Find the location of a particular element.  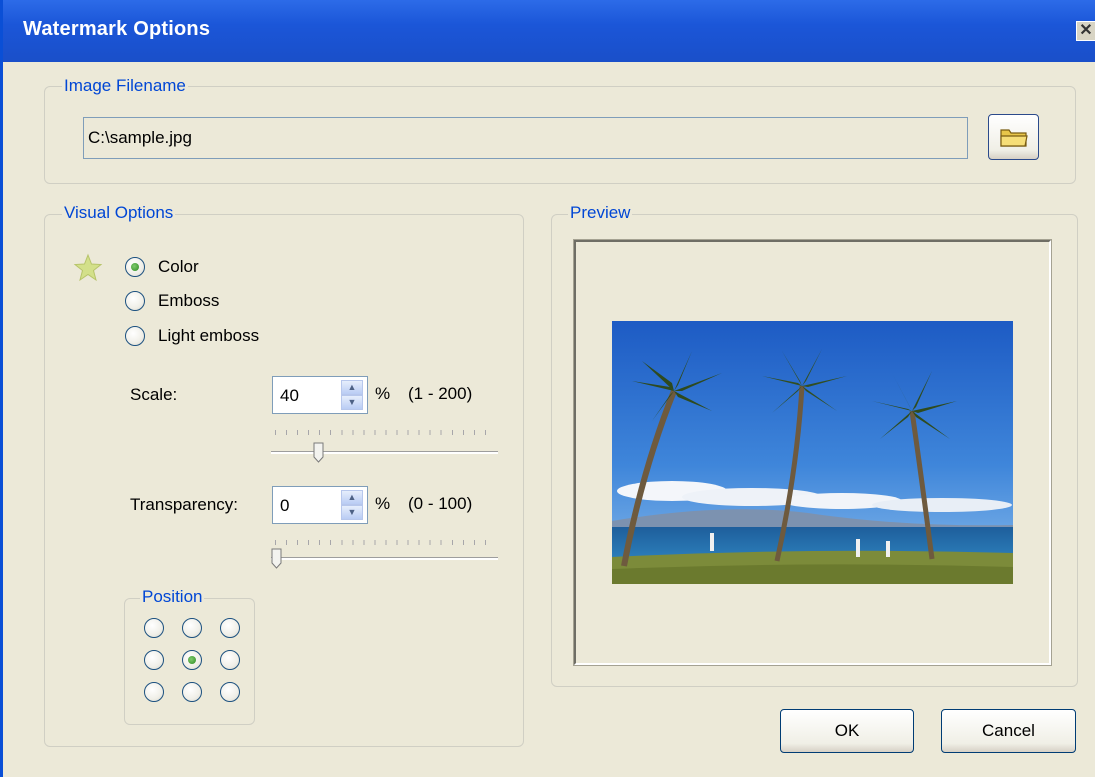

scale-track is located at coordinates (384, 452).